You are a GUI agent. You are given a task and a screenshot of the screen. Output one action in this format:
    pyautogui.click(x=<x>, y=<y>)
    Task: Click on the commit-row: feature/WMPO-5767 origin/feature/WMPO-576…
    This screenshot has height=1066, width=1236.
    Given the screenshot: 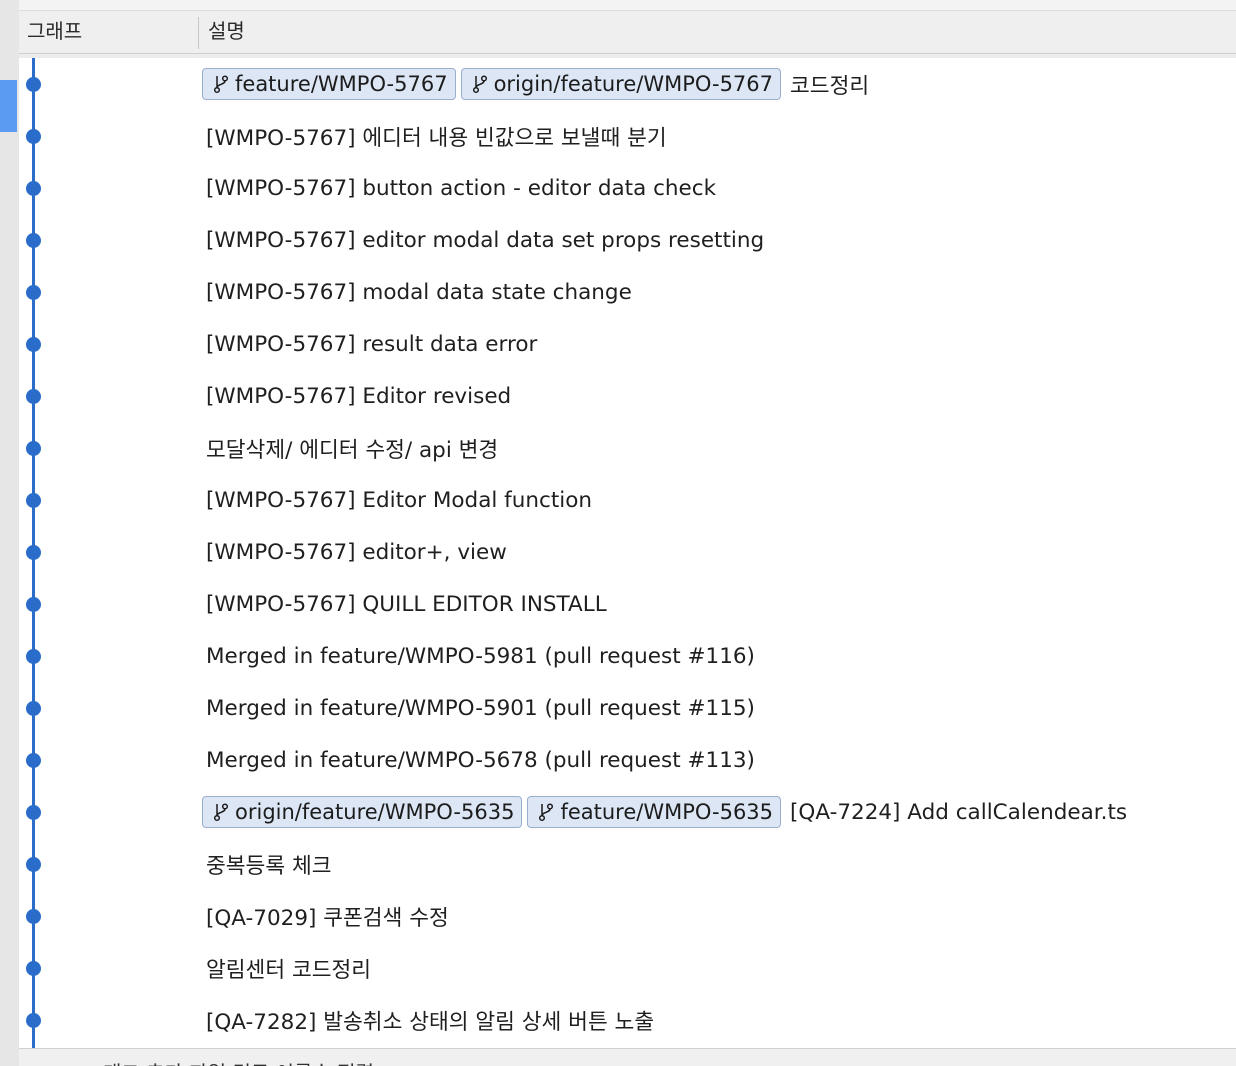 What is the action you would take?
    pyautogui.click(x=627, y=84)
    